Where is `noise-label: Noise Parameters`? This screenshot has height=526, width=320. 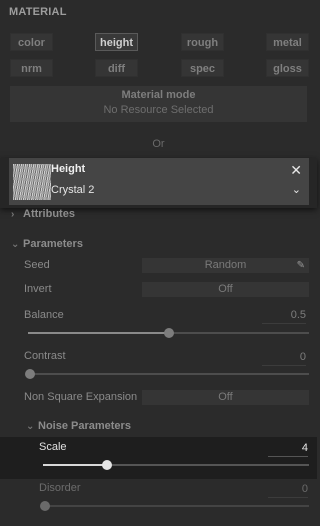 noise-label: Noise Parameters is located at coordinates (84, 426).